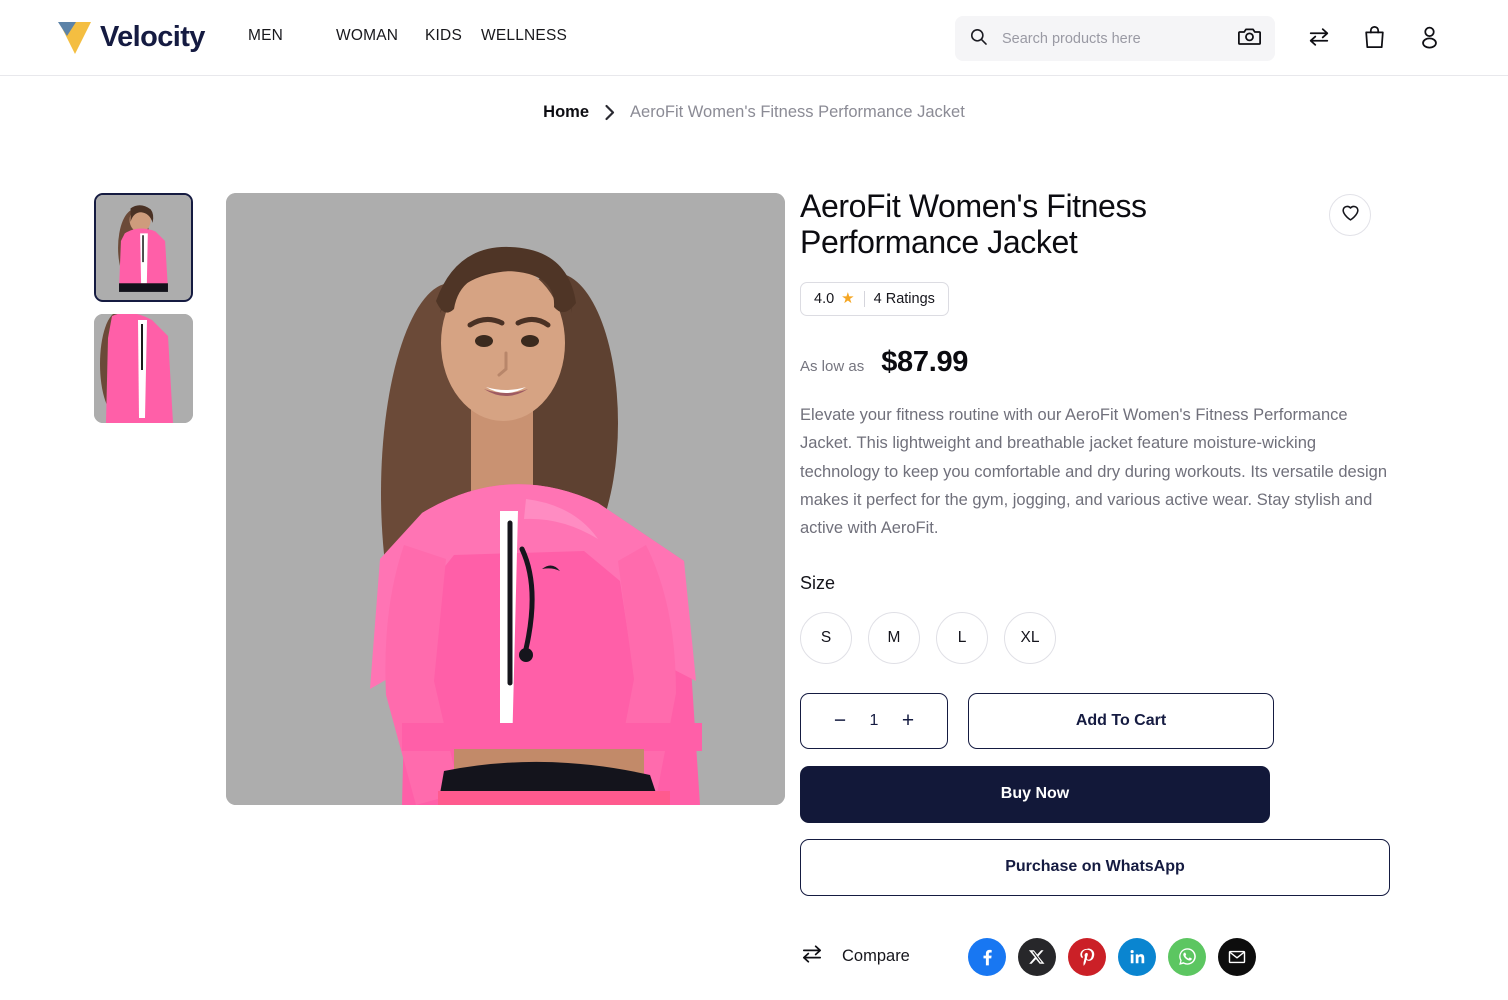  I want to click on camera-icon, so click(1249, 38).